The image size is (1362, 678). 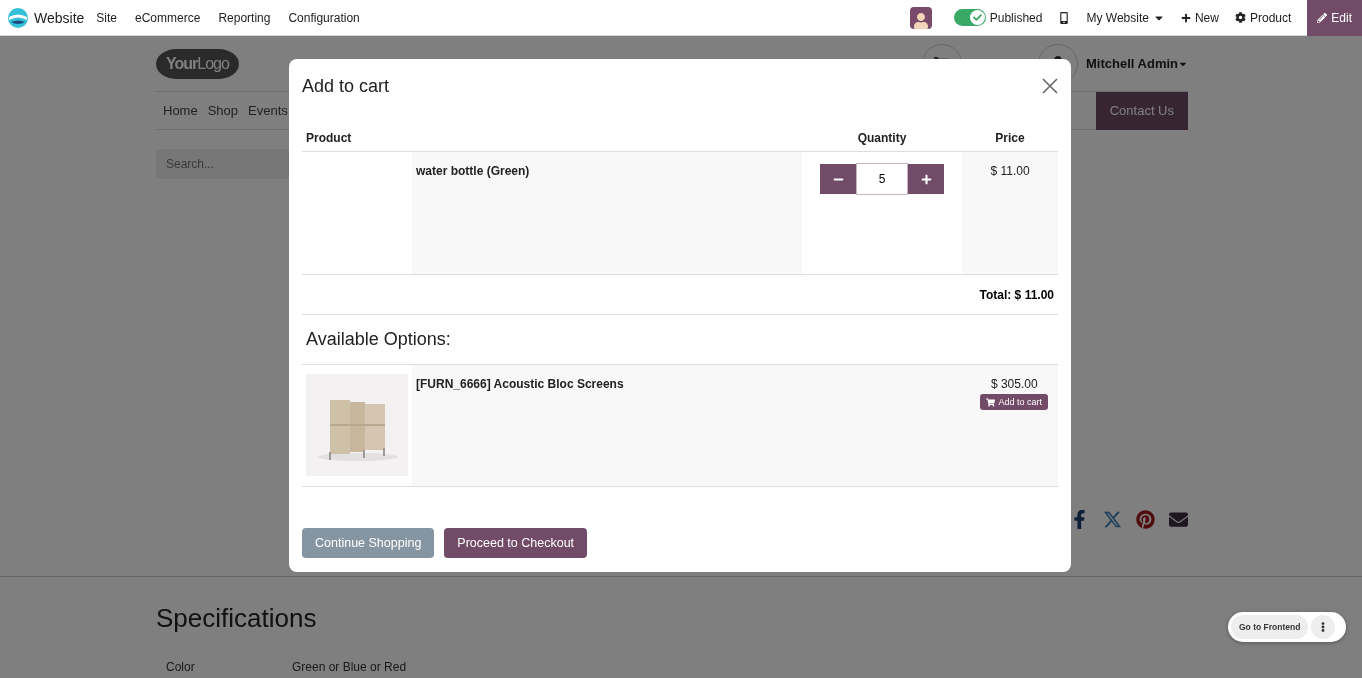 I want to click on x-icon, so click(x=1112, y=519).